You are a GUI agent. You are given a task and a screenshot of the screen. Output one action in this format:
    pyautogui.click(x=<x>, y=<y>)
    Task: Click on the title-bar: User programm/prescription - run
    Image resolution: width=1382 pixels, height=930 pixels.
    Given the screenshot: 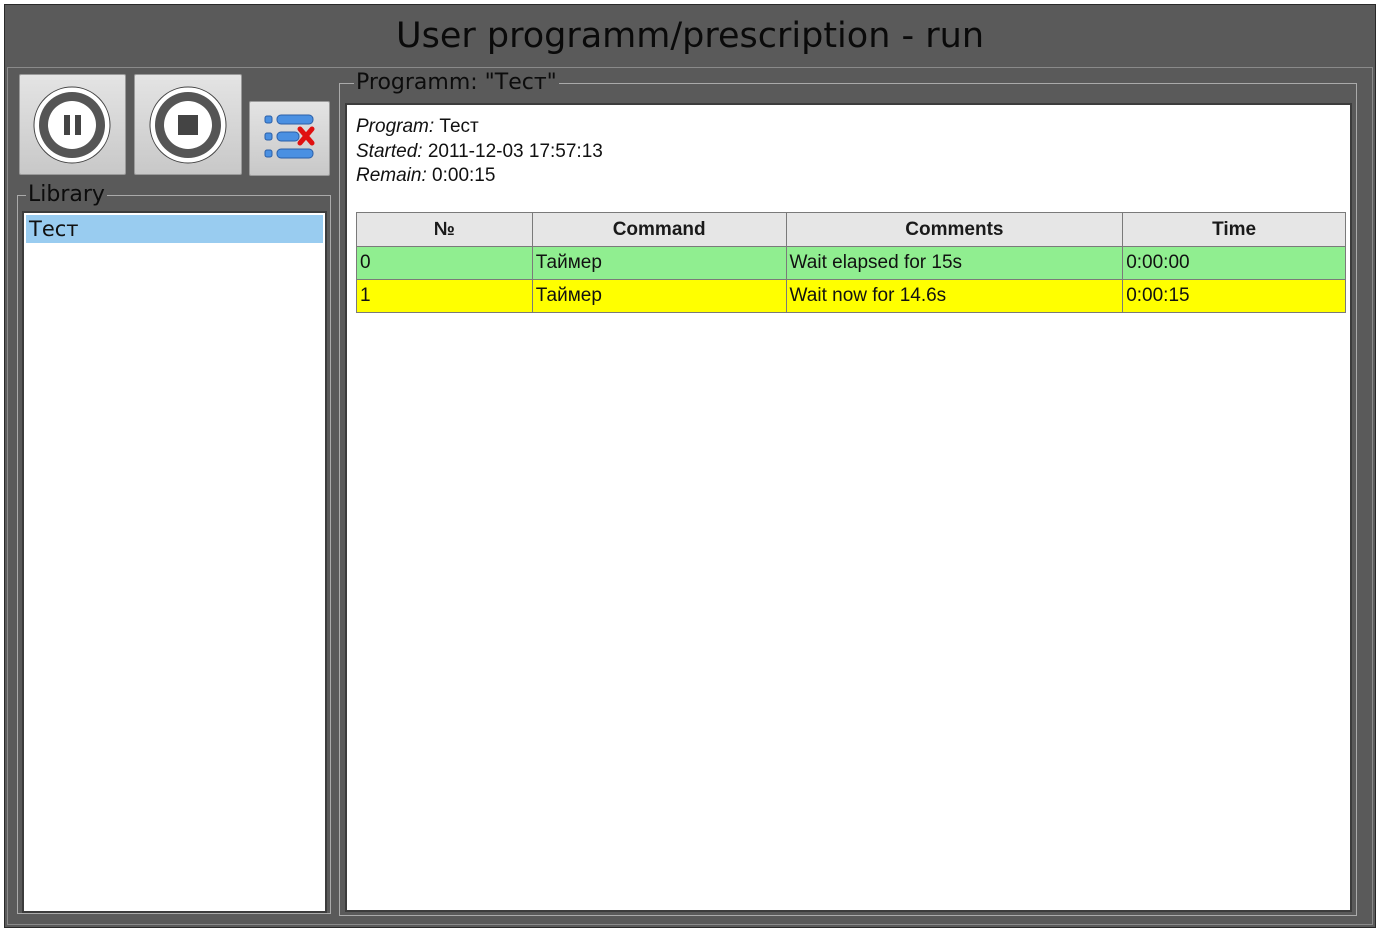 What is the action you would take?
    pyautogui.click(x=690, y=38)
    